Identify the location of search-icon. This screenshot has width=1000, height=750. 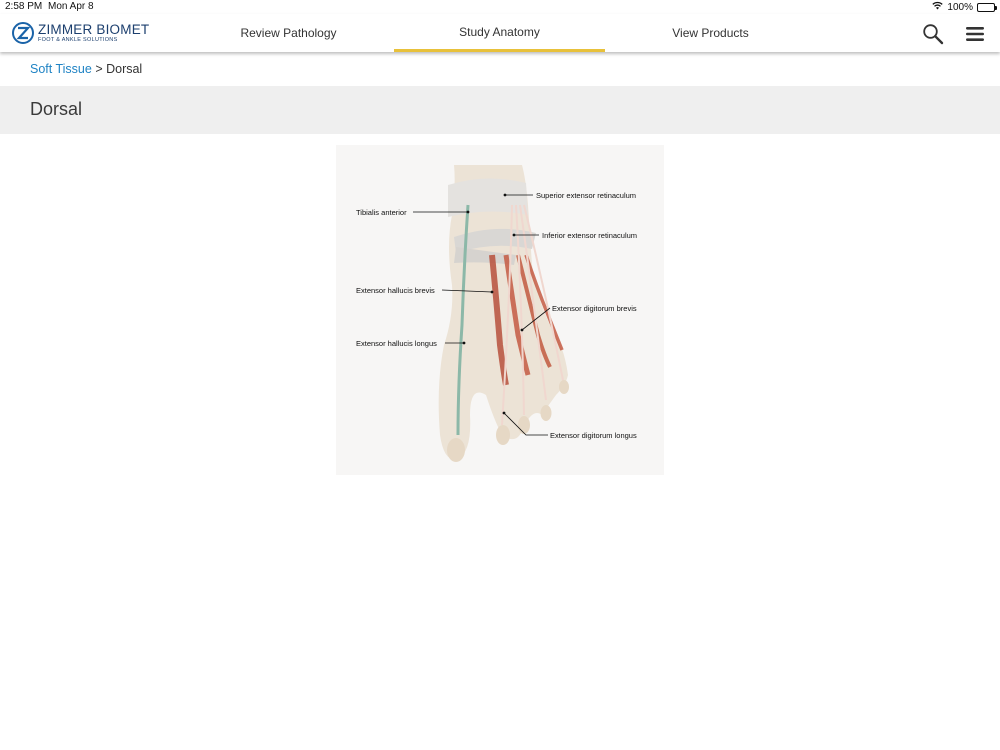
(933, 34).